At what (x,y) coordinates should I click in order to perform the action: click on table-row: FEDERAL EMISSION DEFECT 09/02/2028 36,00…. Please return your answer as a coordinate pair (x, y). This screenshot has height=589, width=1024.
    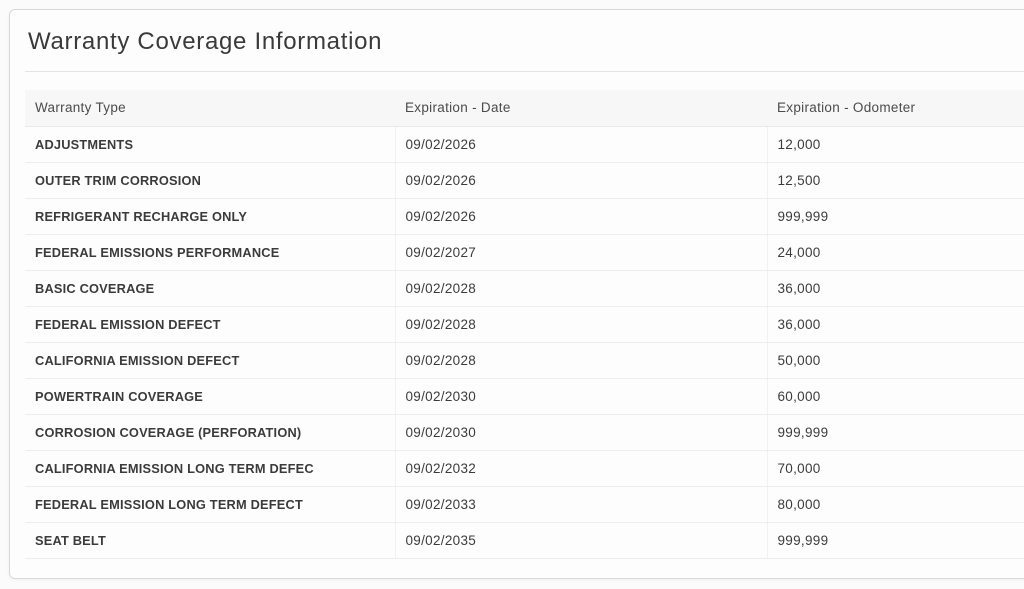
    Looking at the image, I should click on (524, 324).